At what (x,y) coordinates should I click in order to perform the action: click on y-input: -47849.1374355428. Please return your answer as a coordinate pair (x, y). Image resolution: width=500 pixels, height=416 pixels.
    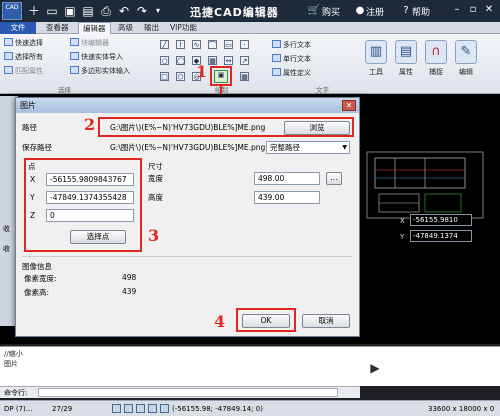
    Looking at the image, I should click on (90, 197).